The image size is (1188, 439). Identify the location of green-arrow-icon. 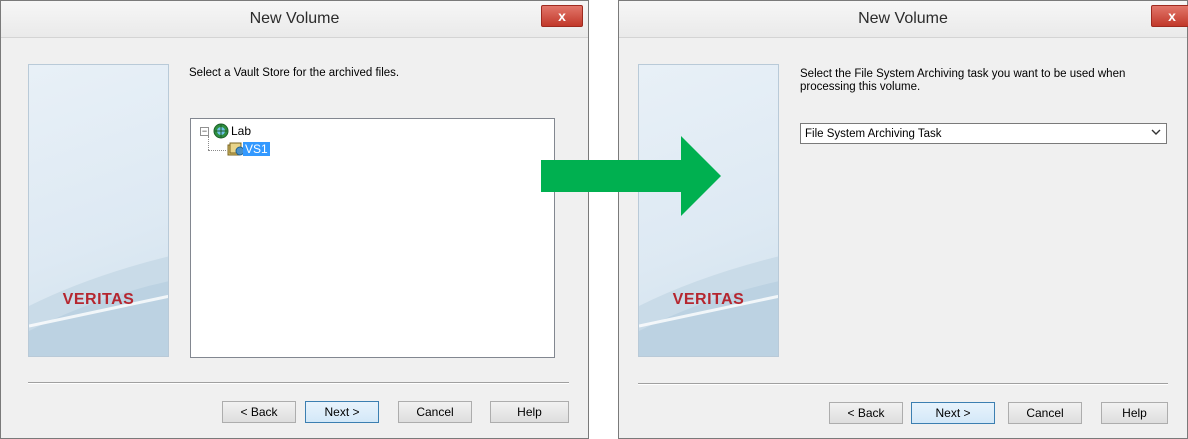
(631, 176).